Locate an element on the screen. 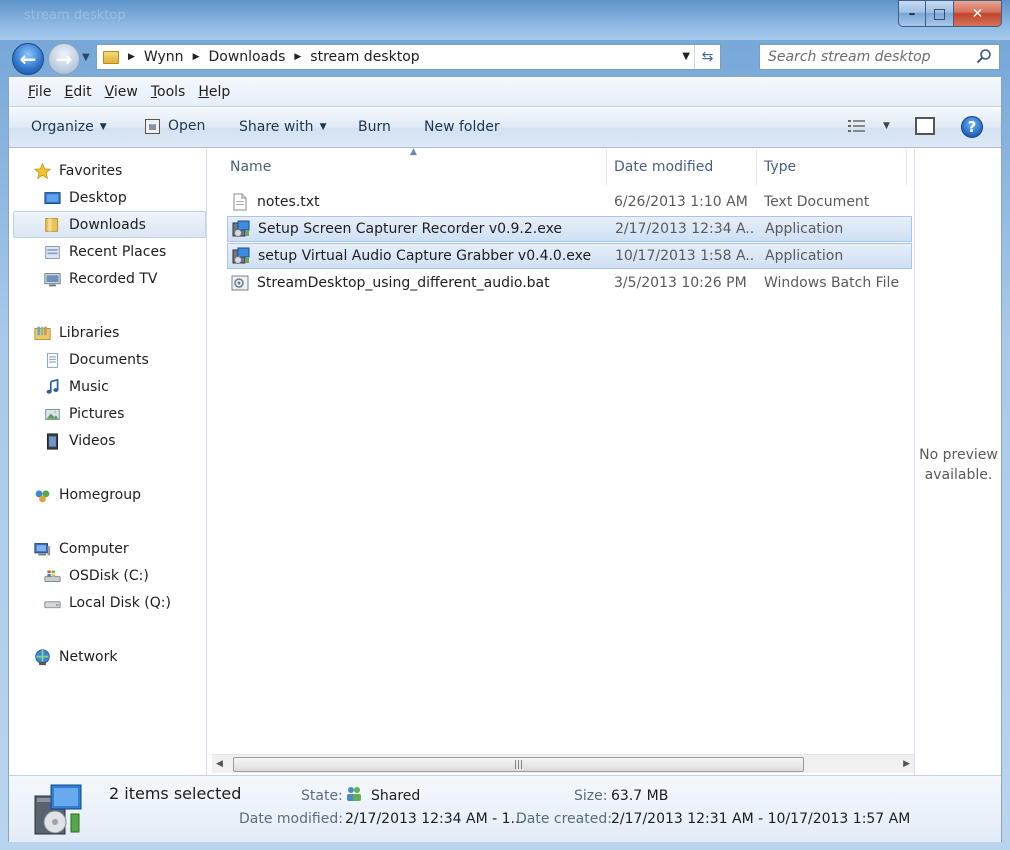 Image resolution: width=1010 pixels, height=850 pixels. caption-buttons: – □ ✕ is located at coordinates (950, 13).